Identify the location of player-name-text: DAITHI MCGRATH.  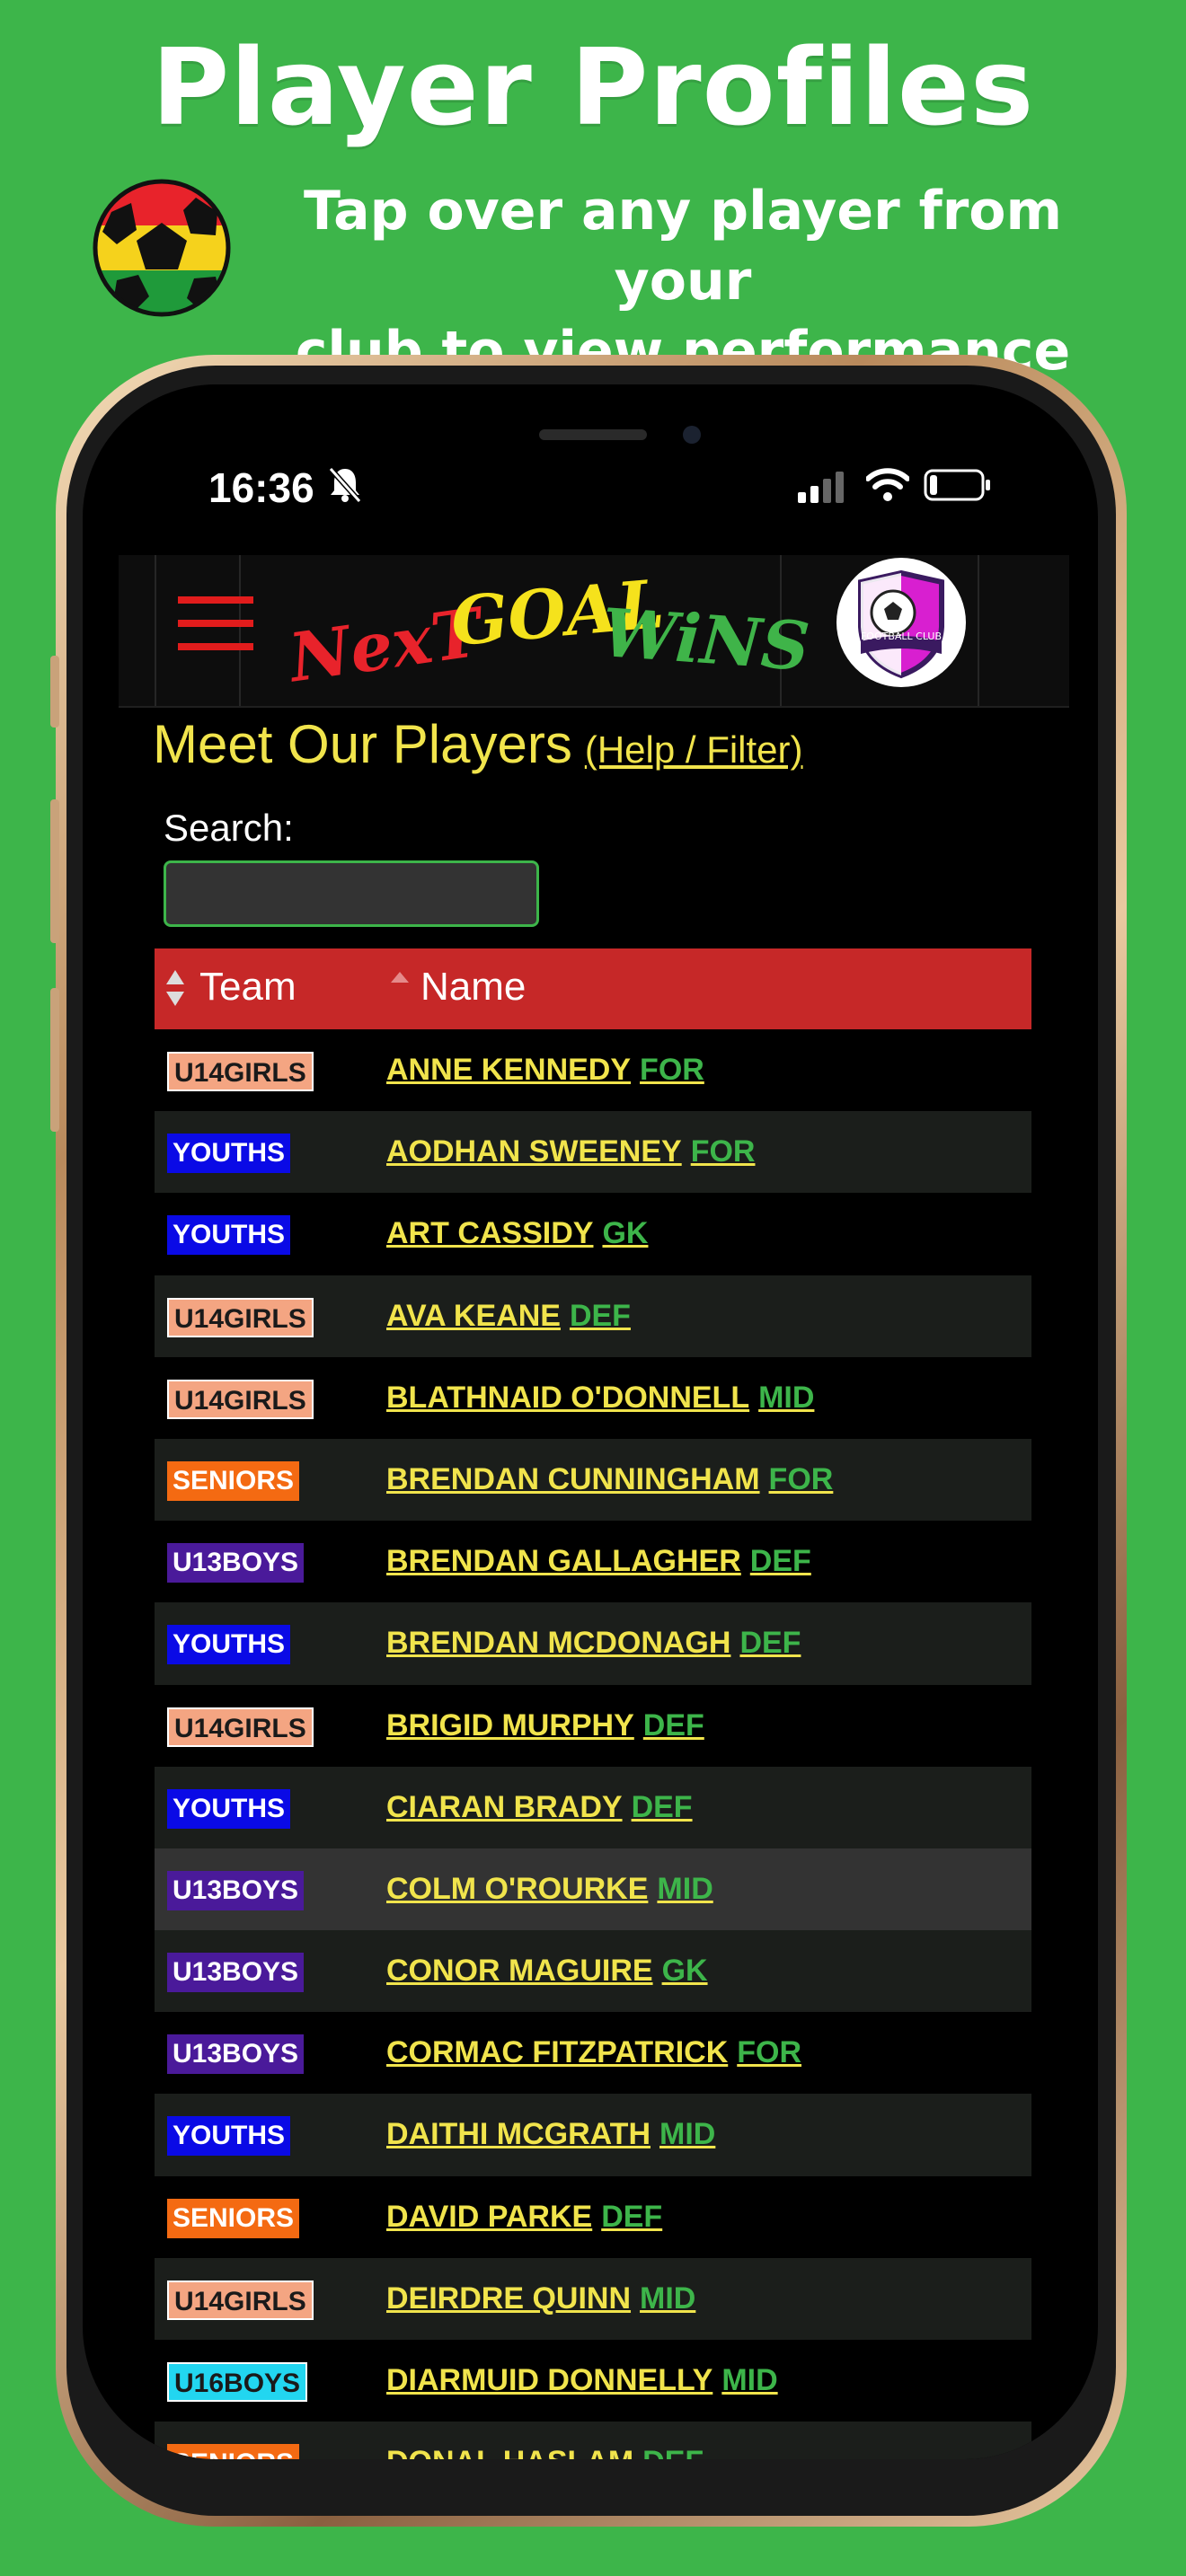
(518, 2134).